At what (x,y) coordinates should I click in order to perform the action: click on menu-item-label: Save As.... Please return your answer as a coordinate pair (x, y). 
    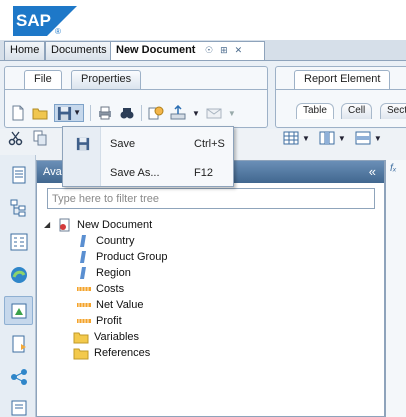
    Looking at the image, I should click on (135, 173).